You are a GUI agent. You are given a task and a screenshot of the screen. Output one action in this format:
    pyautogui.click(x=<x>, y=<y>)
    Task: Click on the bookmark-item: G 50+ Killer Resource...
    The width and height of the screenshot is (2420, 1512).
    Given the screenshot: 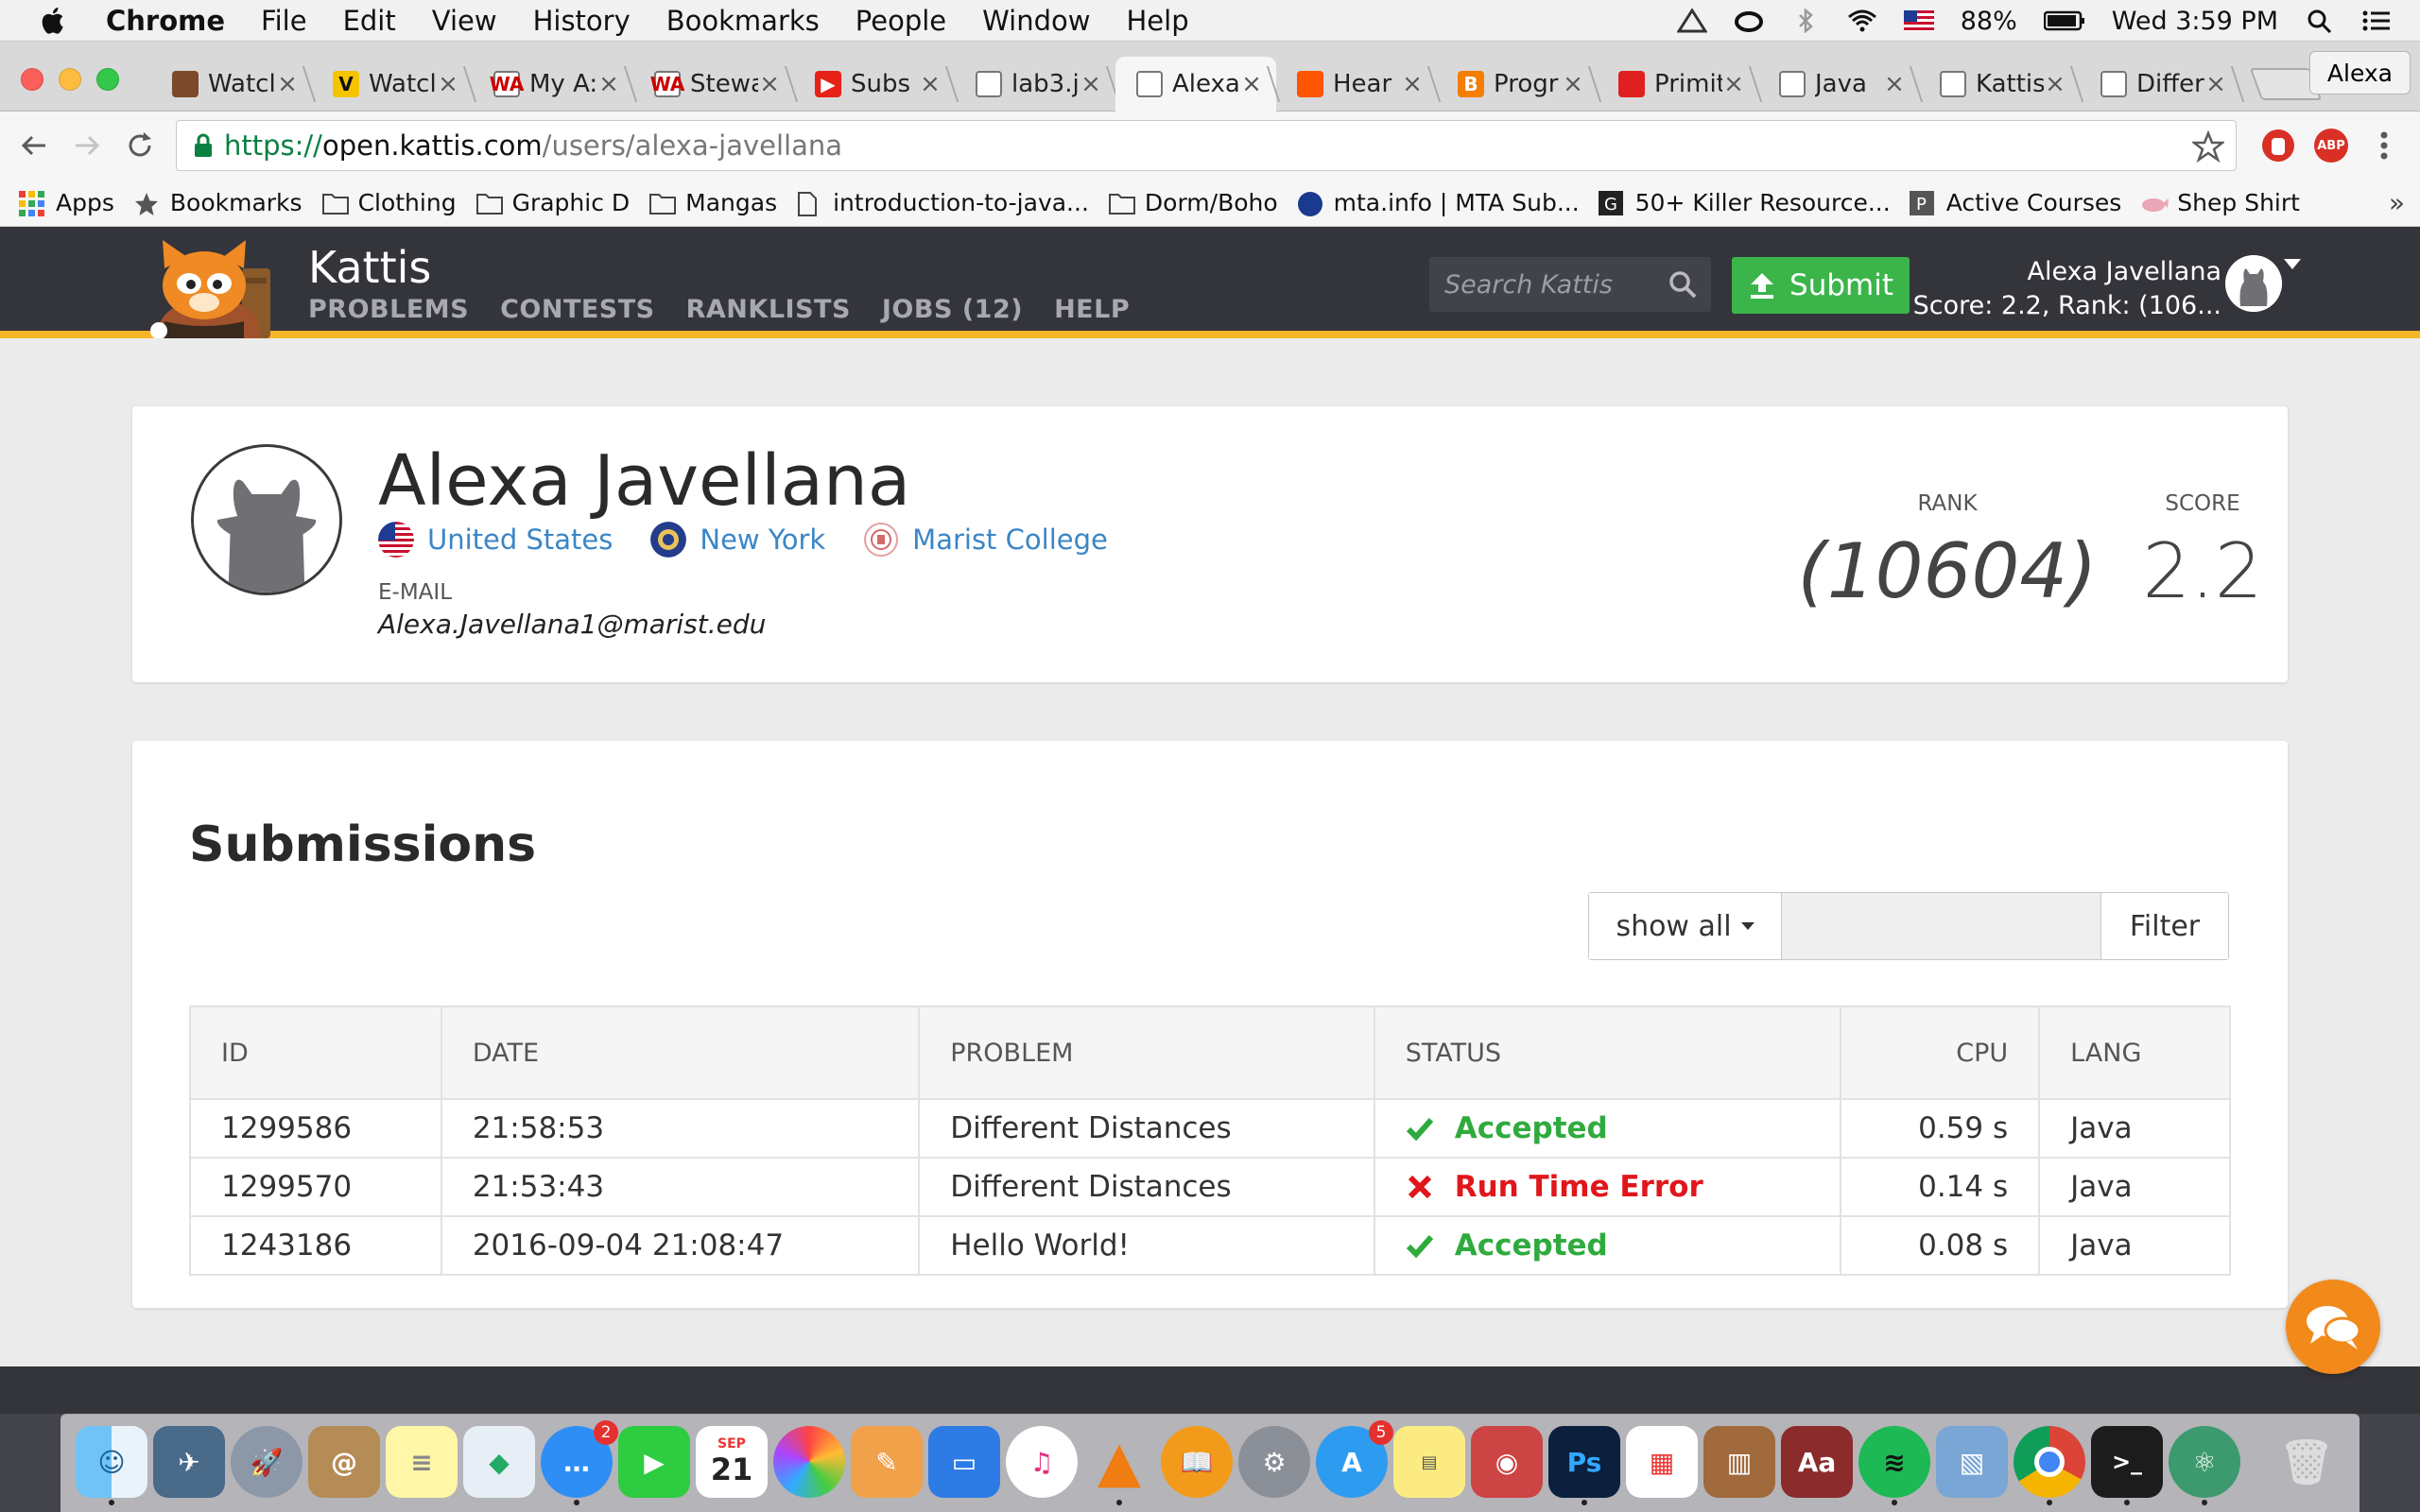 What is the action you would take?
    pyautogui.click(x=1744, y=202)
    